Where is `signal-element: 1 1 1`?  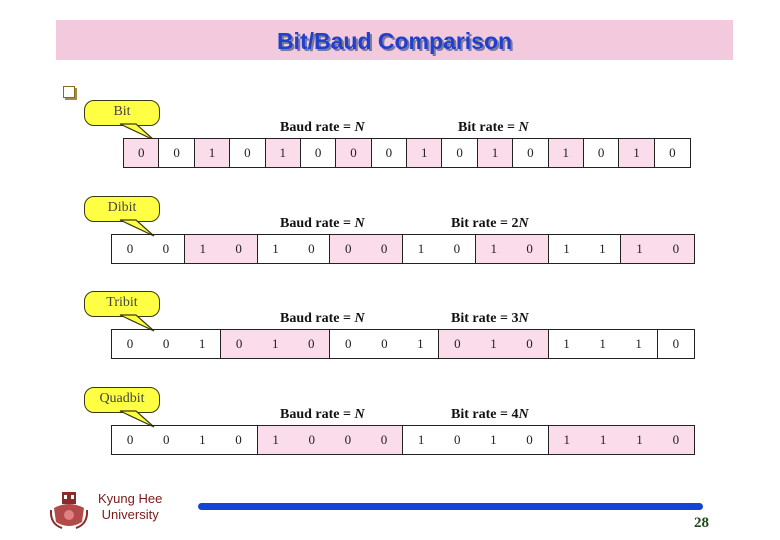
signal-element: 1 1 1 is located at coordinates (603, 344).